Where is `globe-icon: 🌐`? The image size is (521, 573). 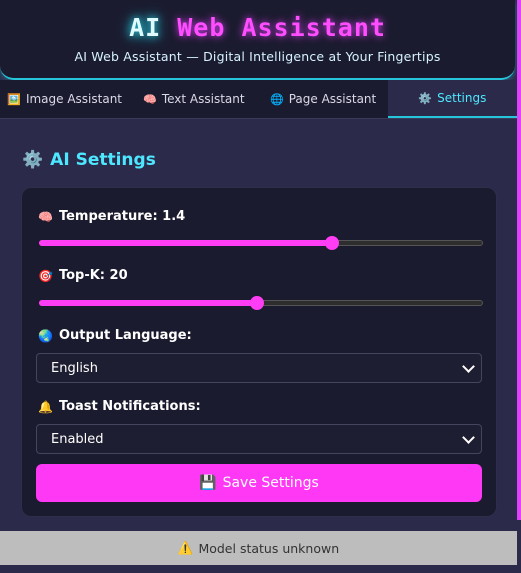
globe-icon: 🌐 is located at coordinates (277, 99).